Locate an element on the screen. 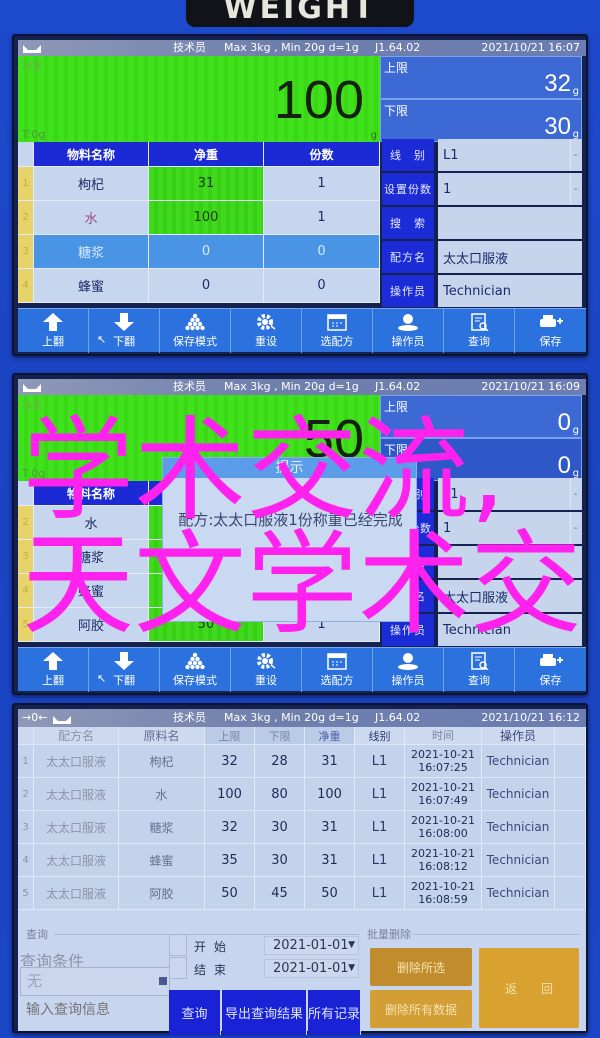 The width and height of the screenshot is (600, 1038). table-header: 物料名称 净重 份数 is located at coordinates (199, 154).